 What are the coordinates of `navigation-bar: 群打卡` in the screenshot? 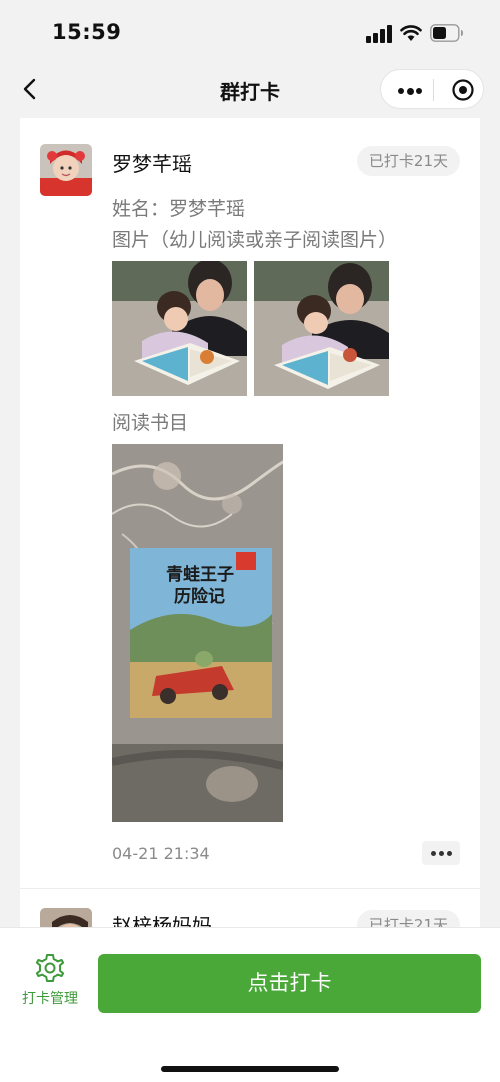 It's located at (250, 89).